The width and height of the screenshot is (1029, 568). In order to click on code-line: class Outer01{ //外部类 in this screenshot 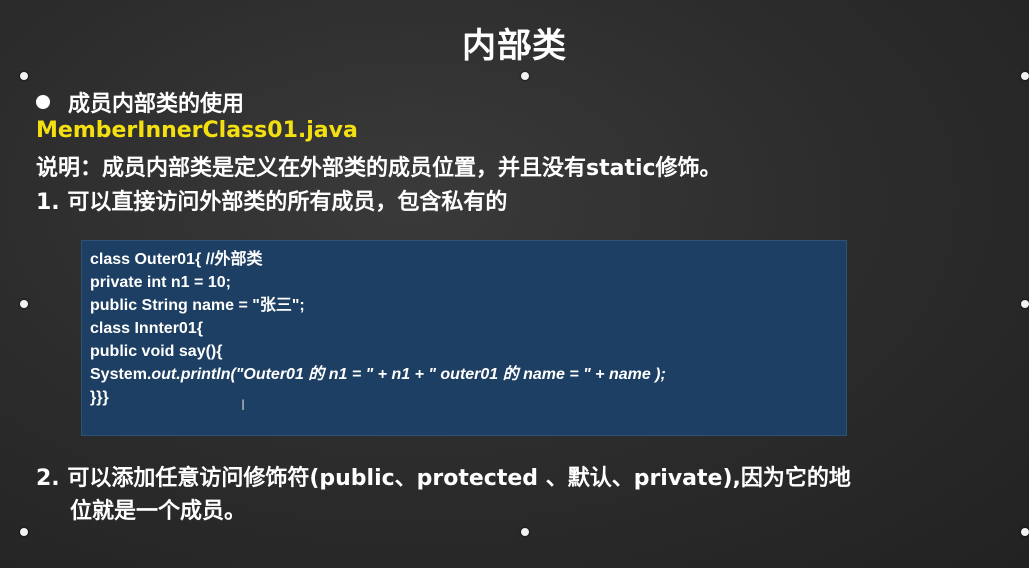, I will do `click(176, 259)`.